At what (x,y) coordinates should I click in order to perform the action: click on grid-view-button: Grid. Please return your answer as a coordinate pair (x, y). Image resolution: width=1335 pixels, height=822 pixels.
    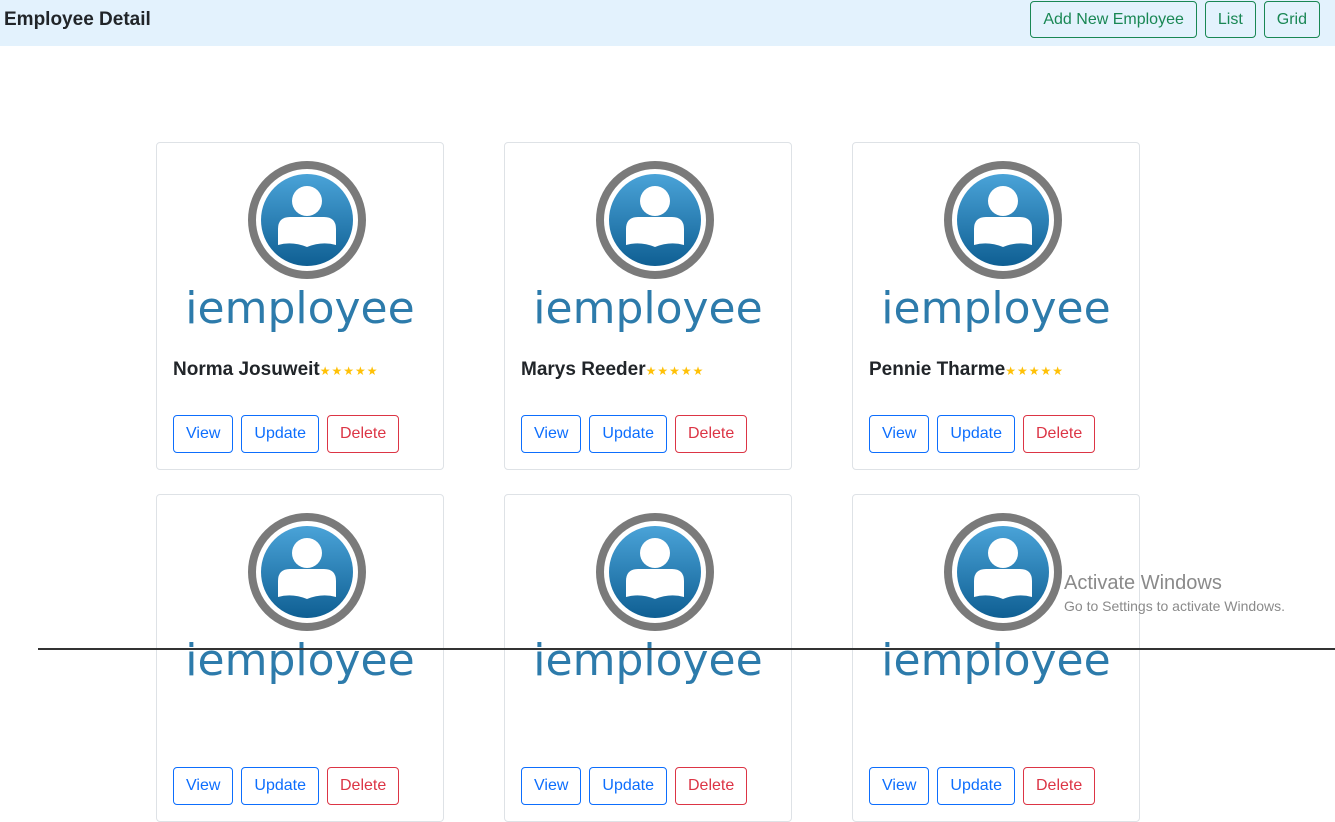
    Looking at the image, I should click on (1291, 19).